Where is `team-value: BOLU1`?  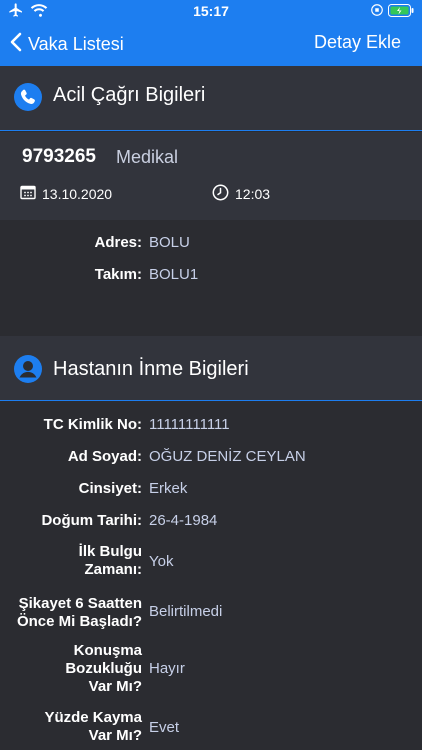
team-value: BOLU1 is located at coordinates (174, 274).